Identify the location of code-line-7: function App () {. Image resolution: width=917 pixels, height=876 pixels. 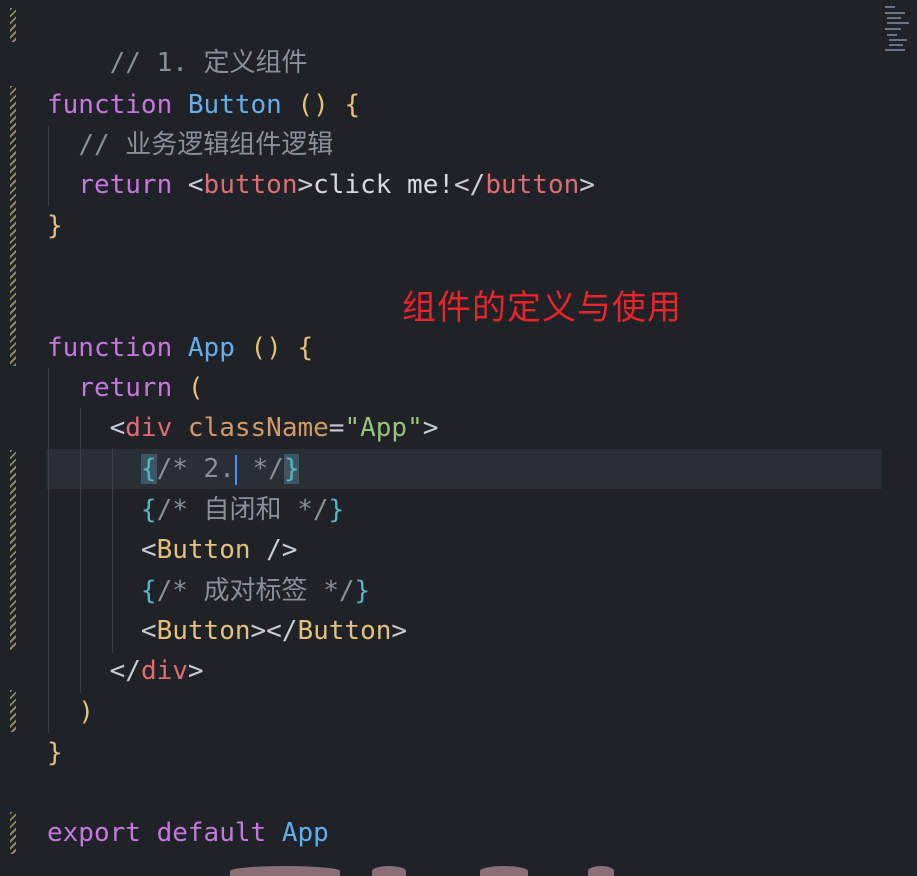
(180, 348).